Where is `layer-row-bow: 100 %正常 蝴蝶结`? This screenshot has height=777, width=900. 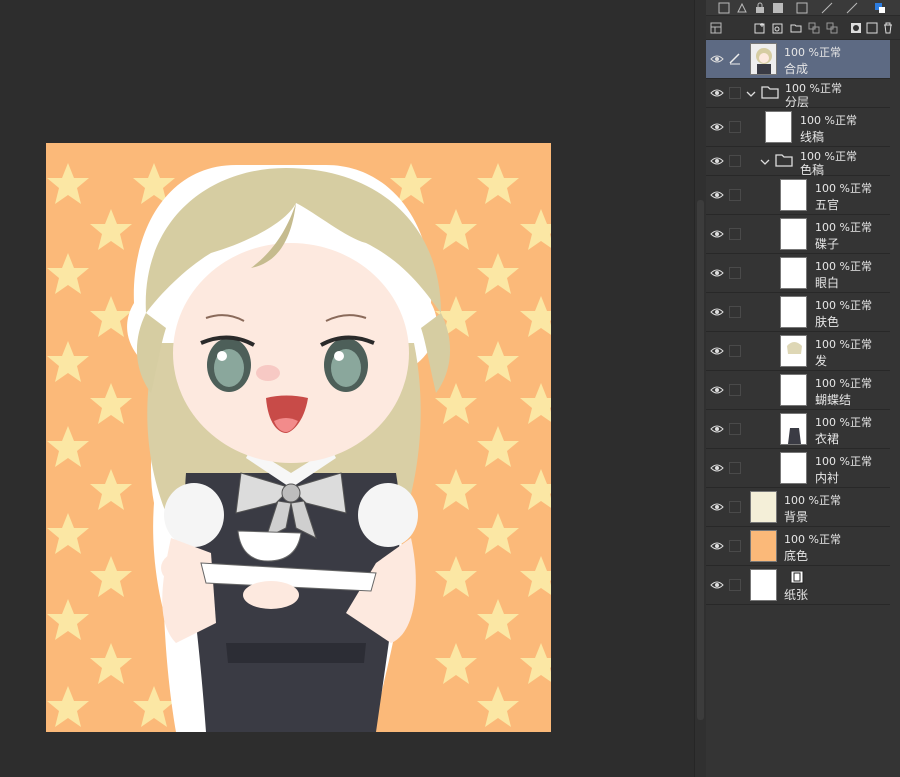 layer-row-bow: 100 %正常 蝴蝶结 is located at coordinates (798, 390).